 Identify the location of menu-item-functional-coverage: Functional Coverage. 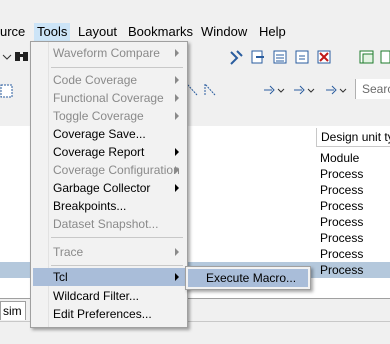
(109, 98).